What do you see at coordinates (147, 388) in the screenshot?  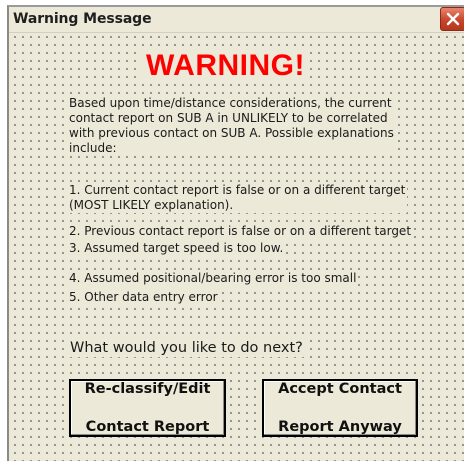 I see `button-label-line: Re-classify/Edit` at bounding box center [147, 388].